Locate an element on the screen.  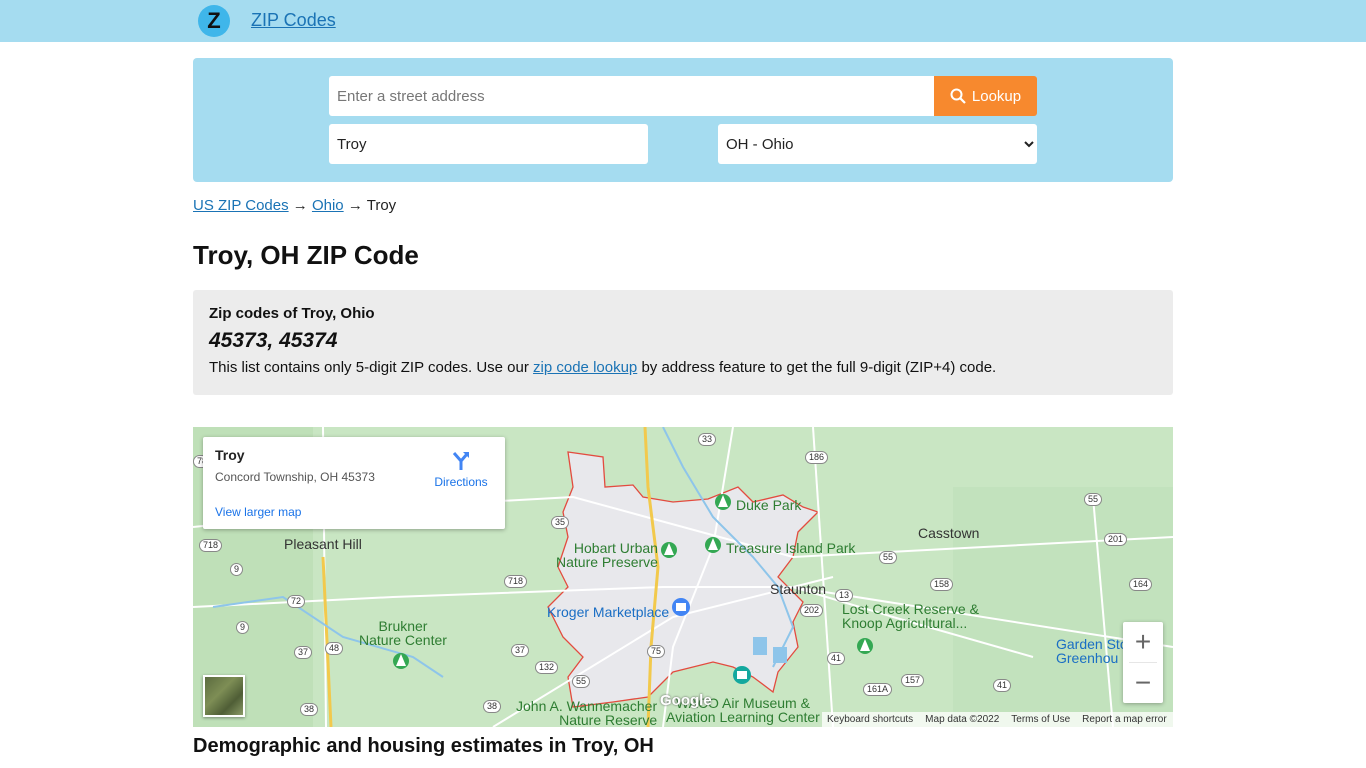
route-shield: 72 is located at coordinates (296, 601).